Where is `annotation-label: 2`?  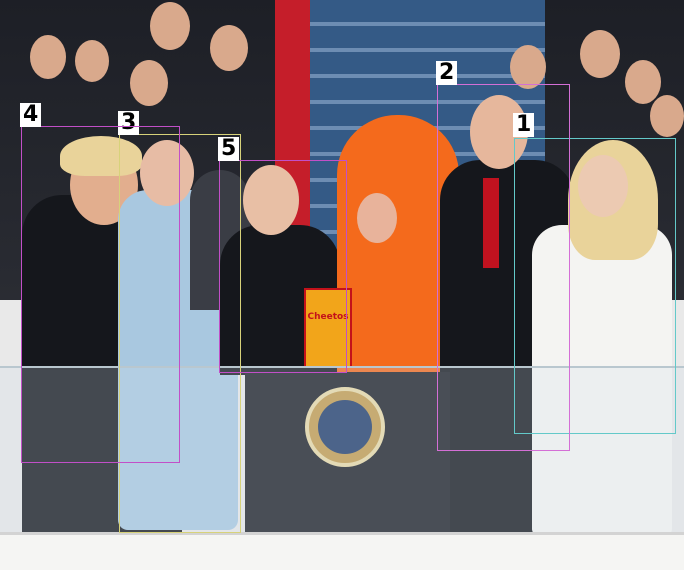
annotation-label: 2 is located at coordinates (447, 73).